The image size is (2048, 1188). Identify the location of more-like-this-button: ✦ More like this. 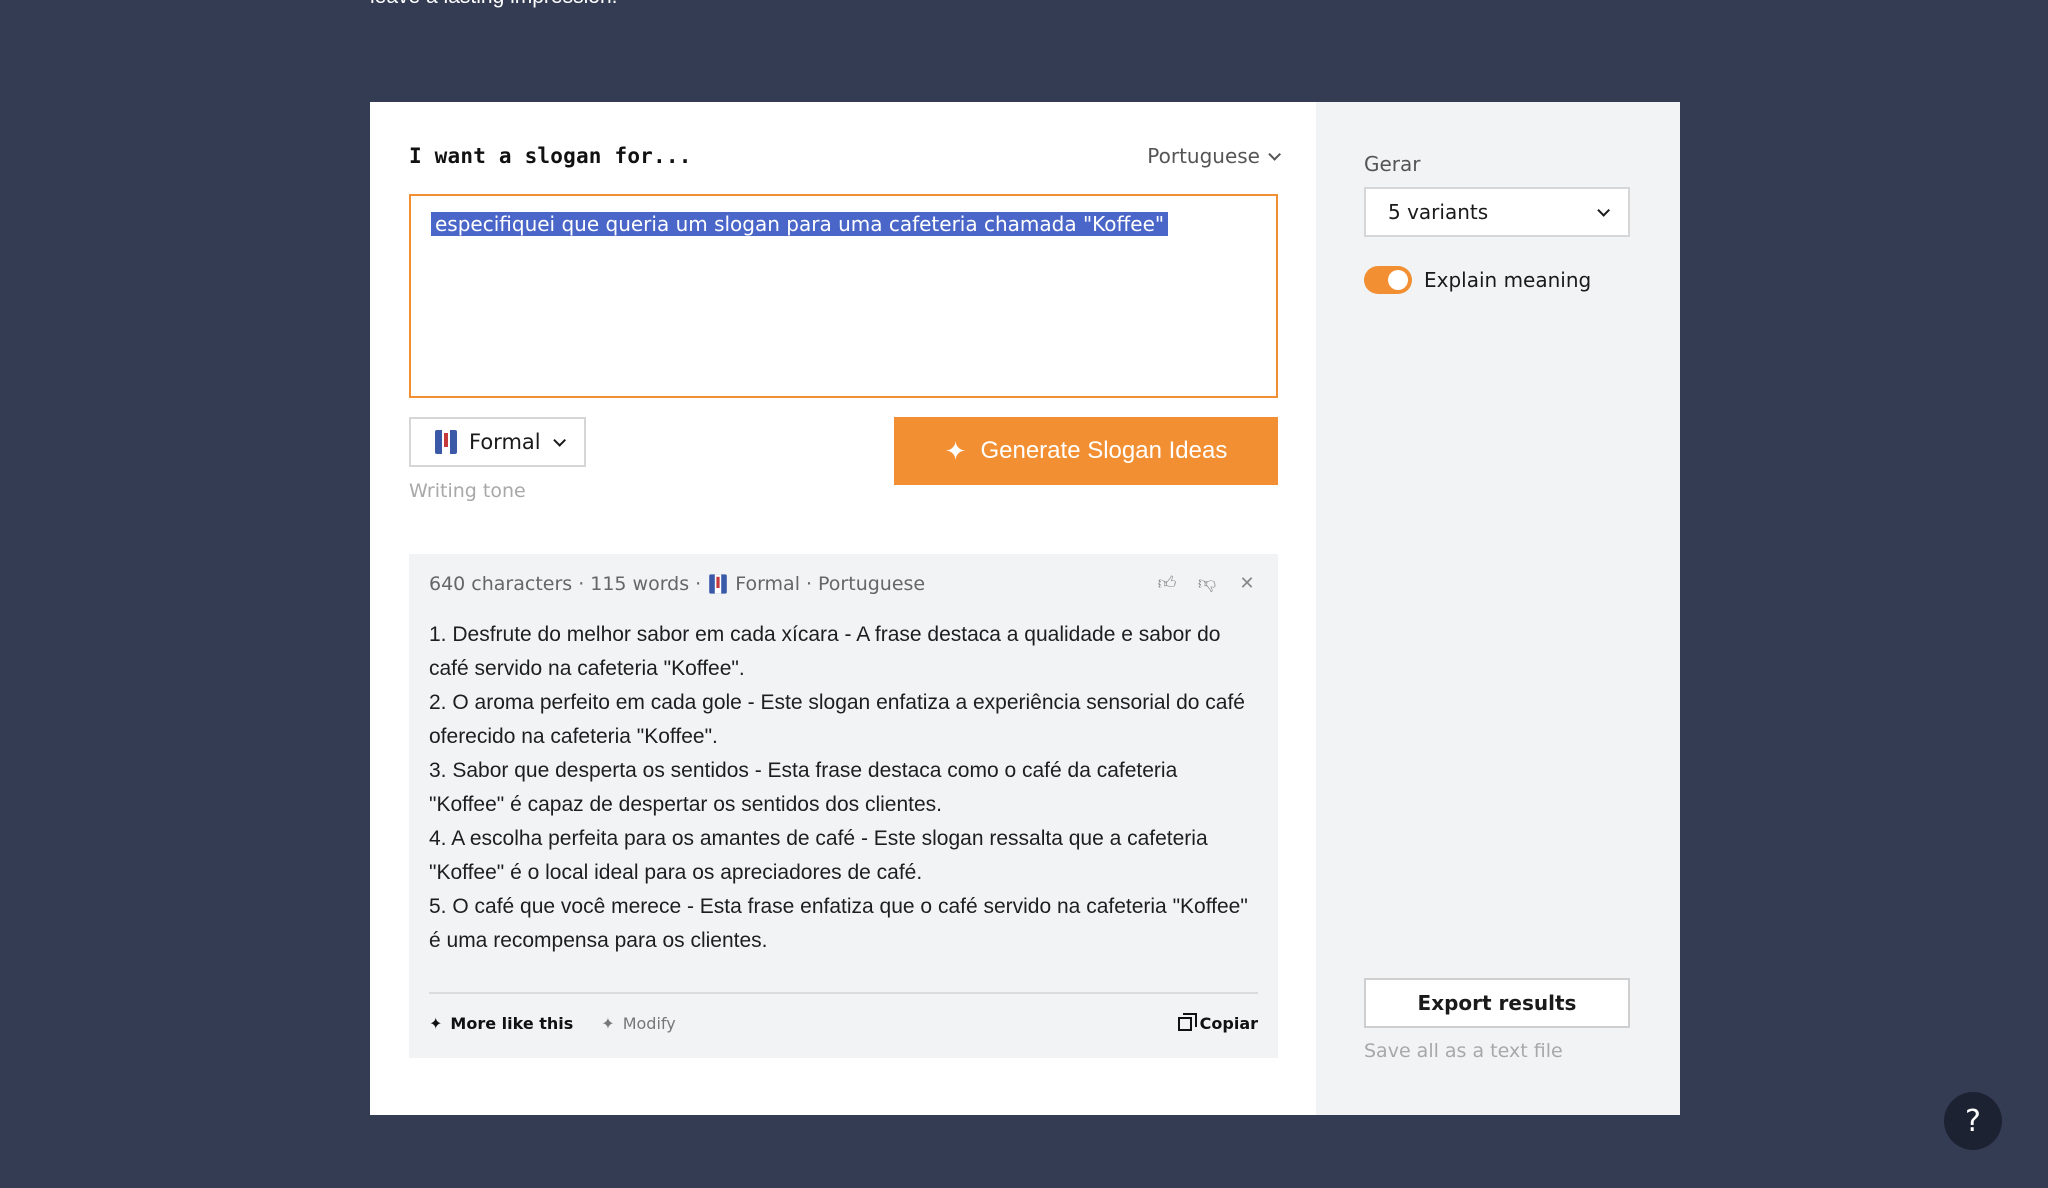
(501, 1023).